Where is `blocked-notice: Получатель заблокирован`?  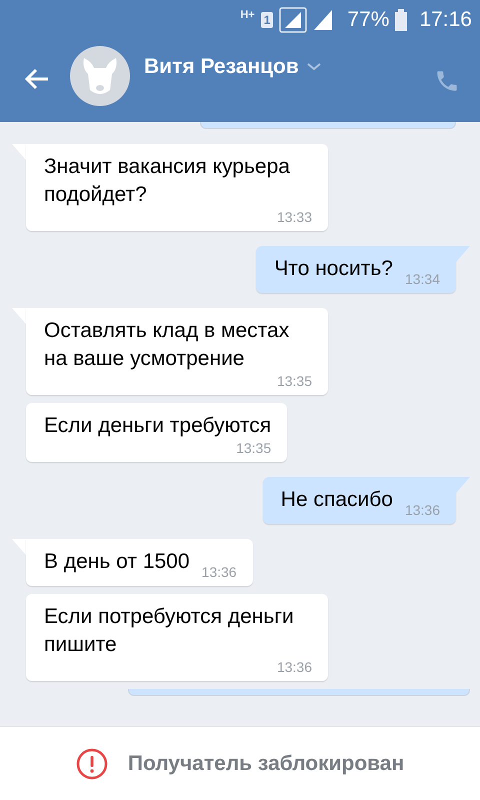
blocked-notice: Получатель заблокирован is located at coordinates (266, 764).